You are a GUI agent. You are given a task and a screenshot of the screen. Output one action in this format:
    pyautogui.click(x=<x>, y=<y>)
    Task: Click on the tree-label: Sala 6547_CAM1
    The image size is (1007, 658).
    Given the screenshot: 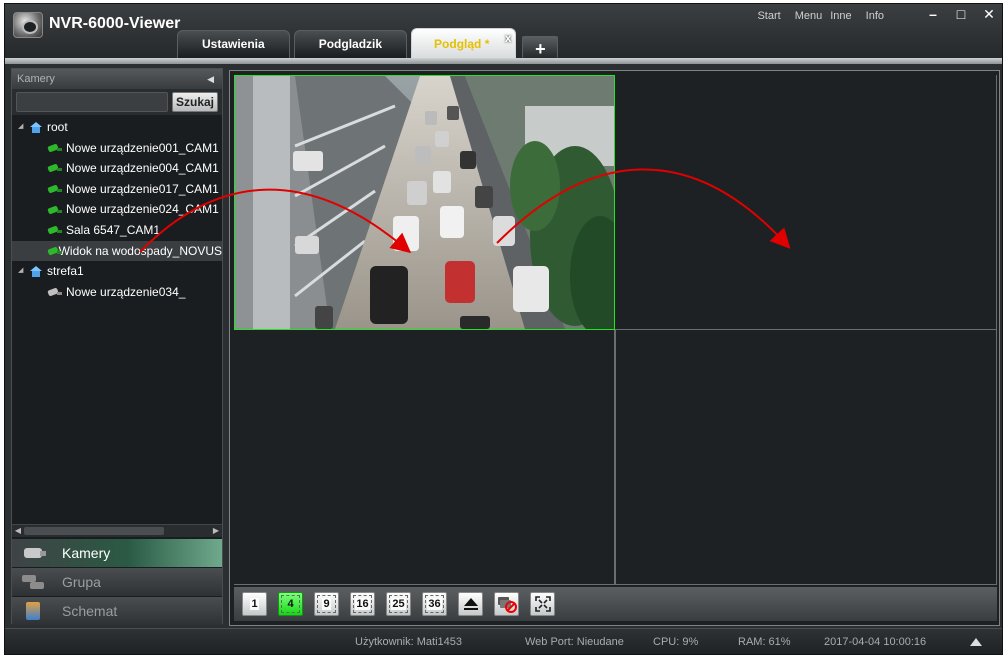 What is the action you would take?
    pyautogui.click(x=113, y=229)
    